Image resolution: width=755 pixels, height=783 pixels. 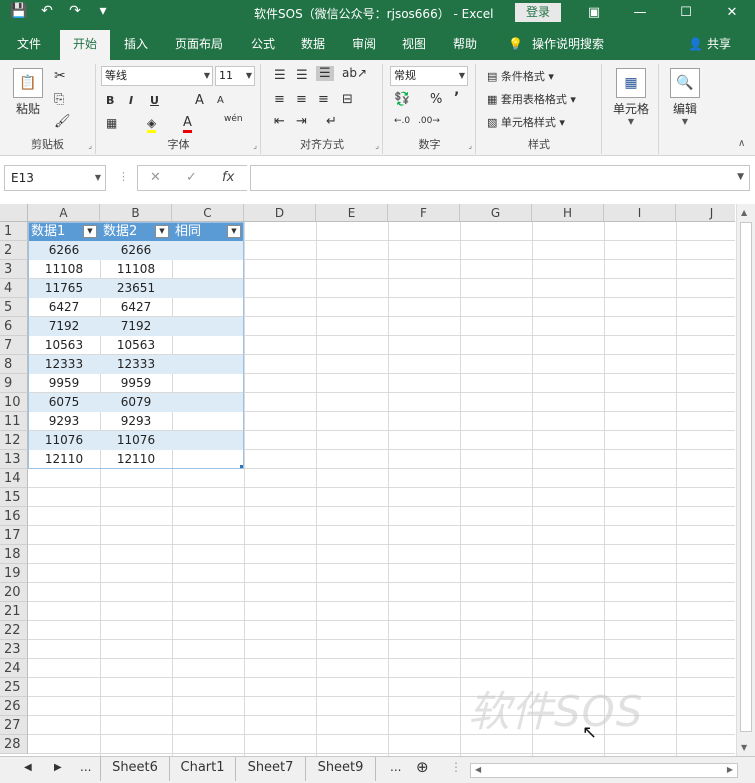 I want to click on cell-styles-button: ▧ 单元格样式 ▾, so click(x=526, y=122).